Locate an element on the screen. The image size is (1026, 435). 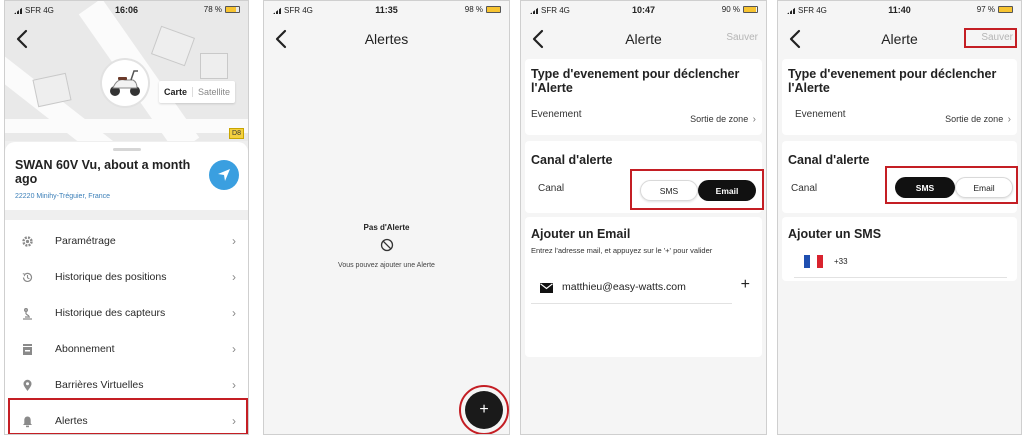
battery: 90 % is located at coordinates (740, 9).